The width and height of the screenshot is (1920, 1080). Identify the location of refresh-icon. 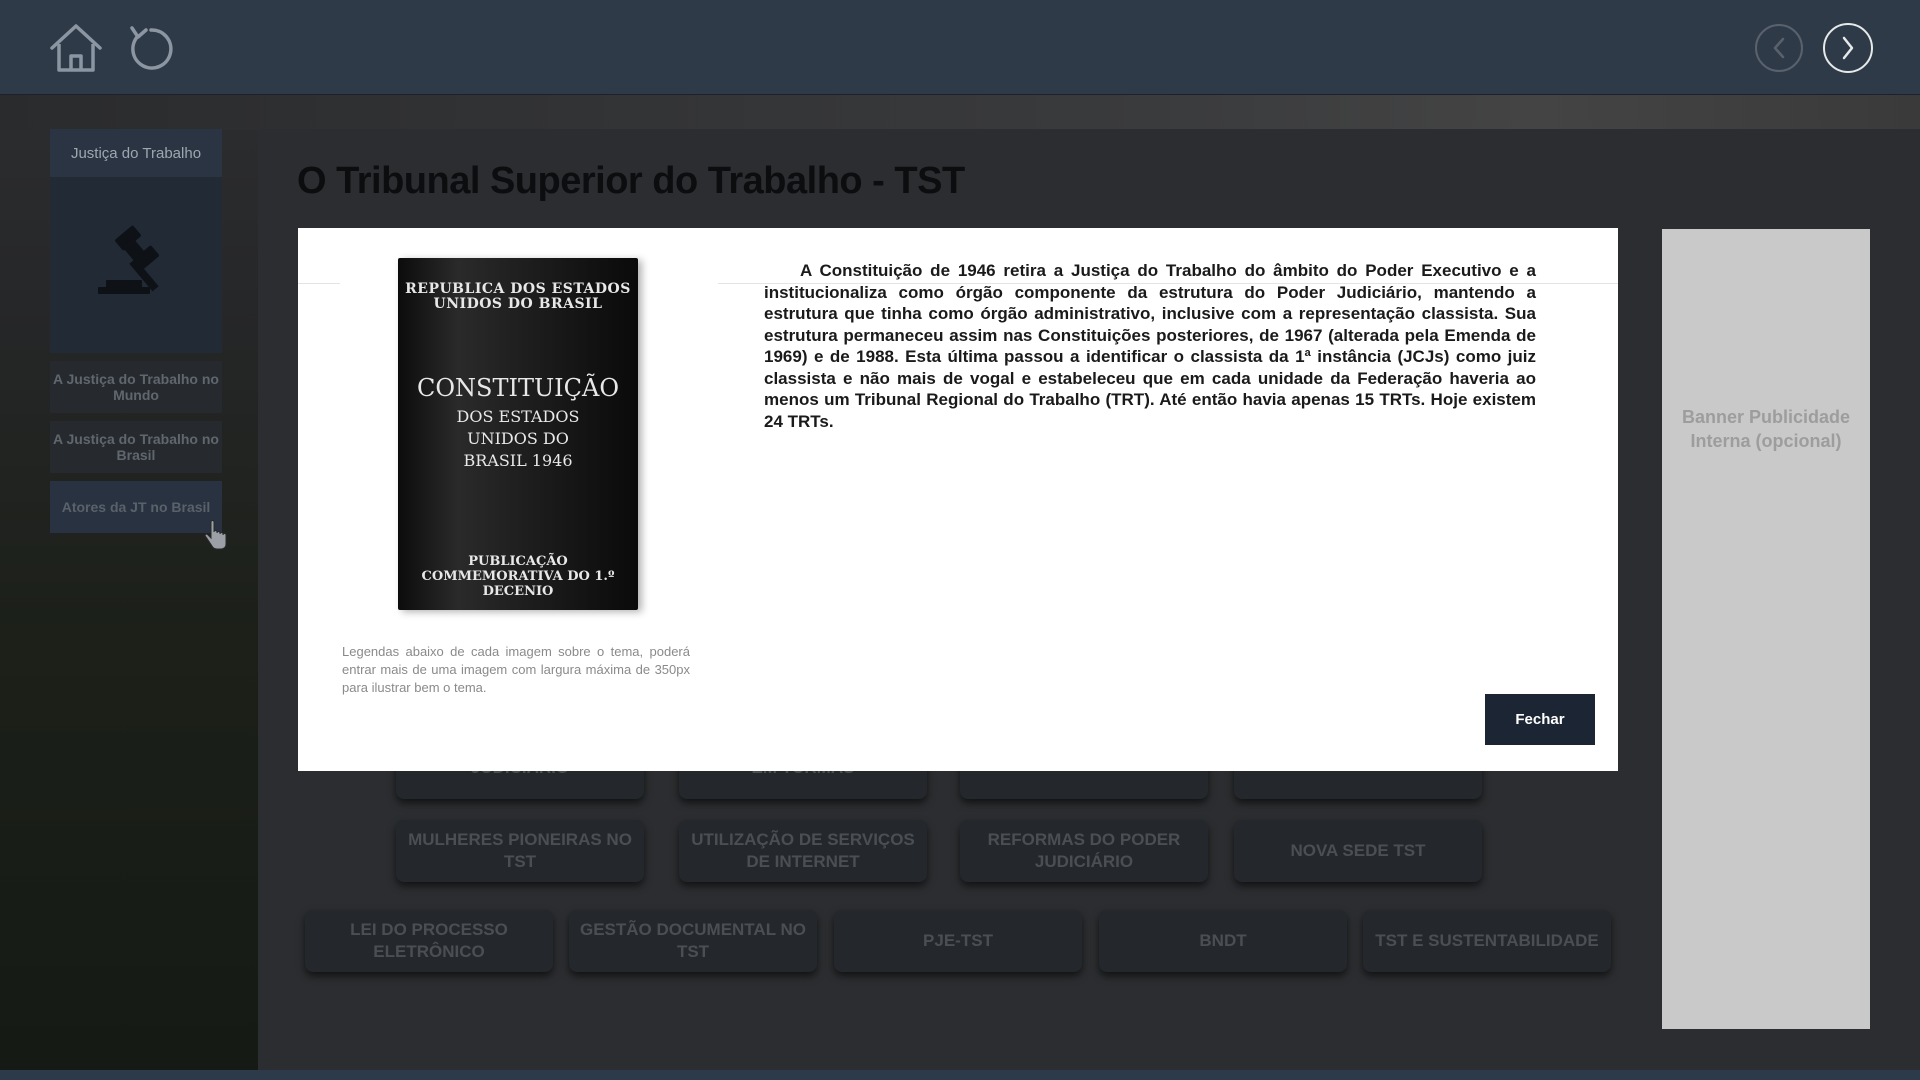
(151, 49).